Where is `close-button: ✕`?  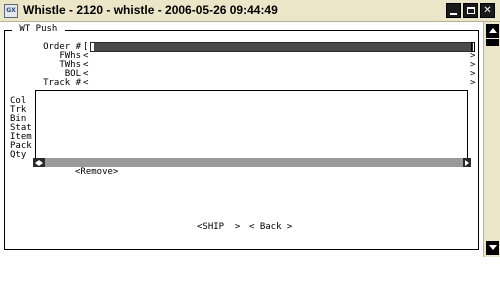
close-button: ✕ is located at coordinates (487, 10).